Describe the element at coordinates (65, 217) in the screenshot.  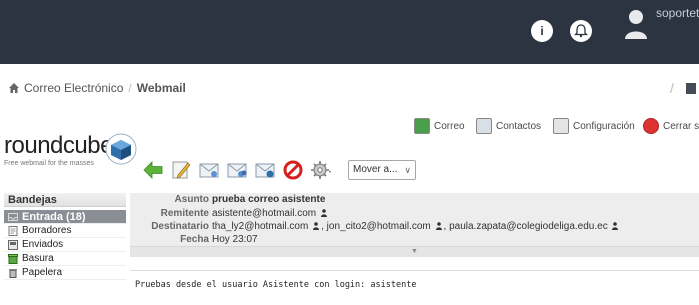
I see `folder-entrada: Entrada (18)` at that location.